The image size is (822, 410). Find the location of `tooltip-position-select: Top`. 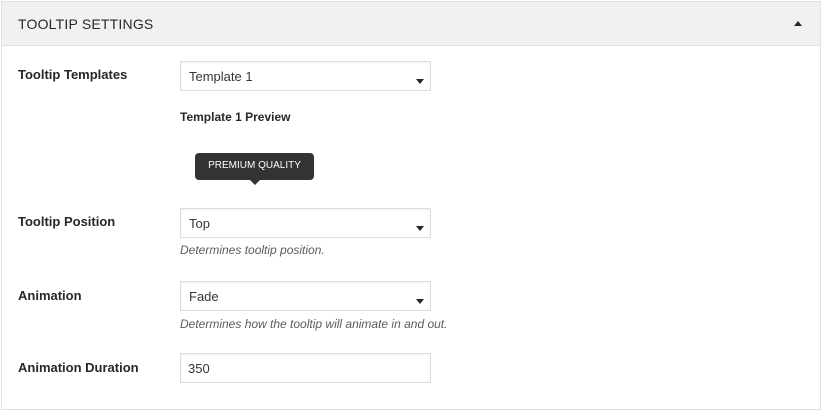

tooltip-position-select: Top is located at coordinates (305, 223).